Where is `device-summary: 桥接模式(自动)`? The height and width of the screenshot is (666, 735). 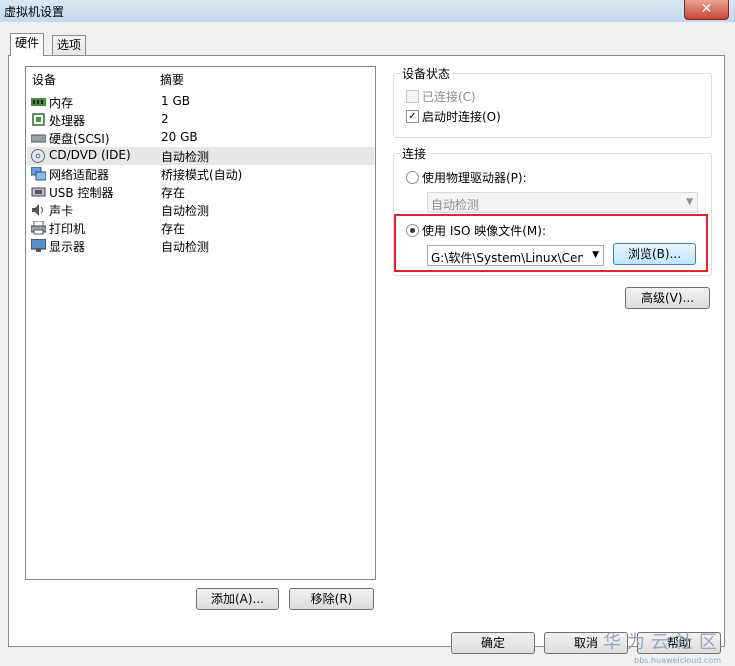
device-summary: 桥接模式(自动) is located at coordinates (202, 175).